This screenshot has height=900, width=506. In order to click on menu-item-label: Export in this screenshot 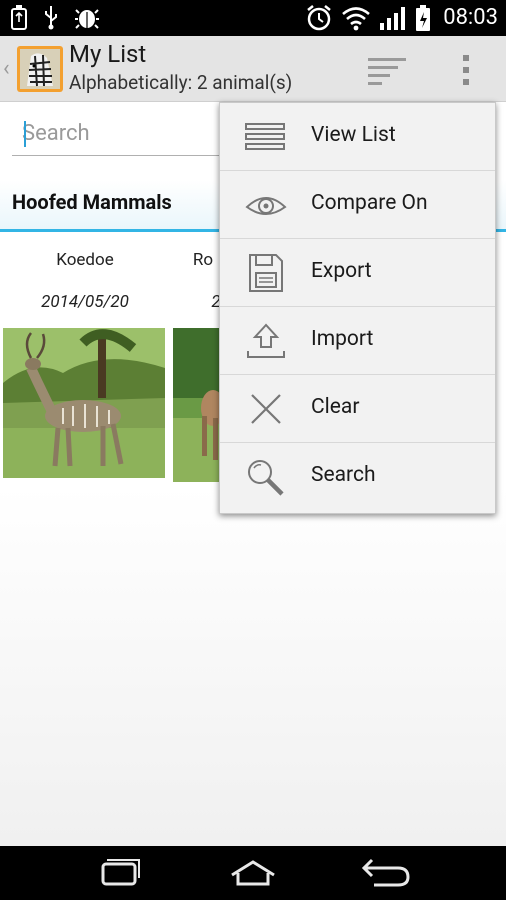, I will do `click(341, 271)`.